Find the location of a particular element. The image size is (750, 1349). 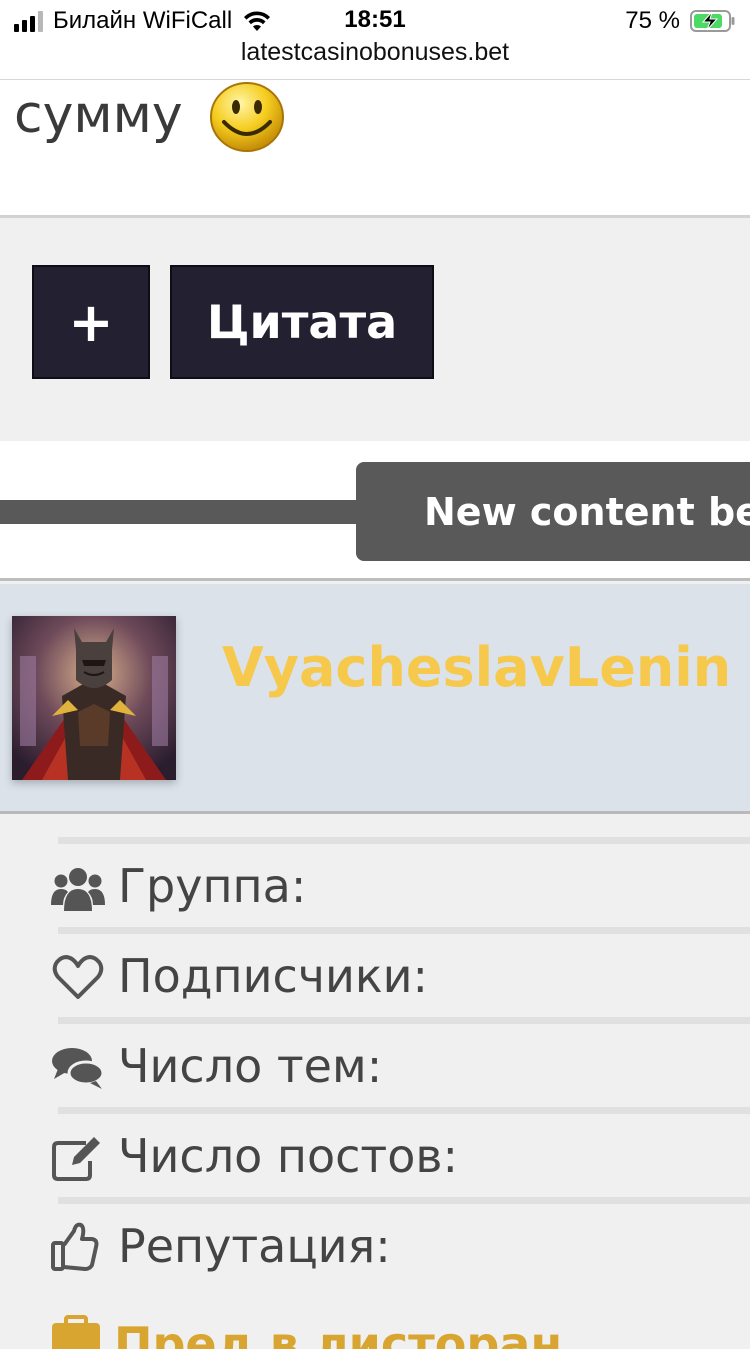

address-bar-url: latestcasinobonuses.bet is located at coordinates (375, 52).